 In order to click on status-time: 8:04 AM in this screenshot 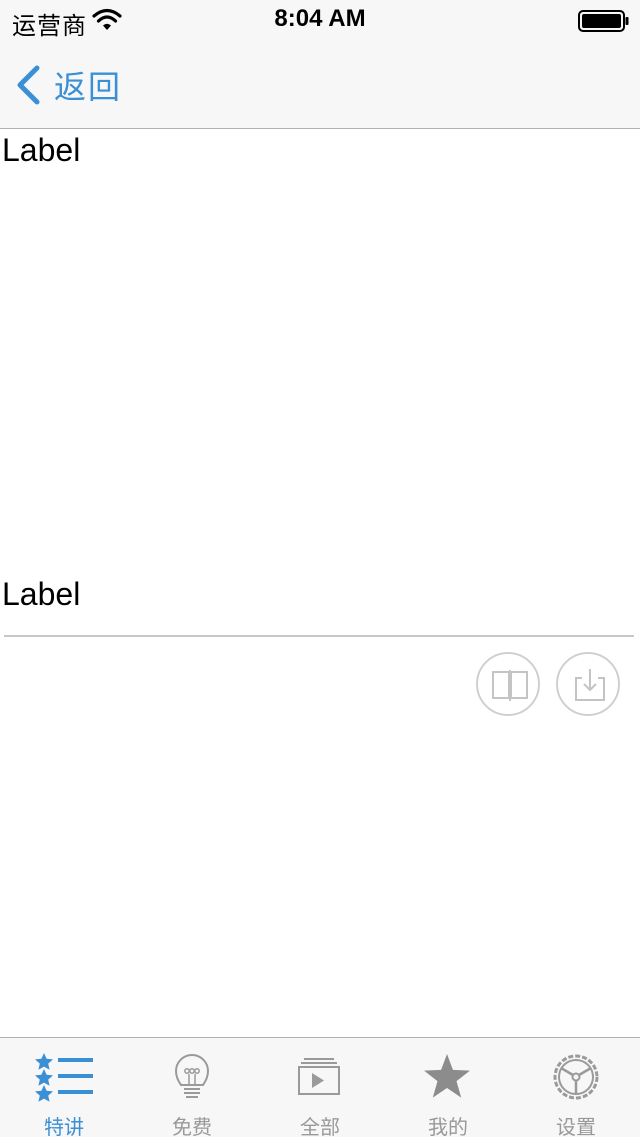, I will do `click(320, 18)`.